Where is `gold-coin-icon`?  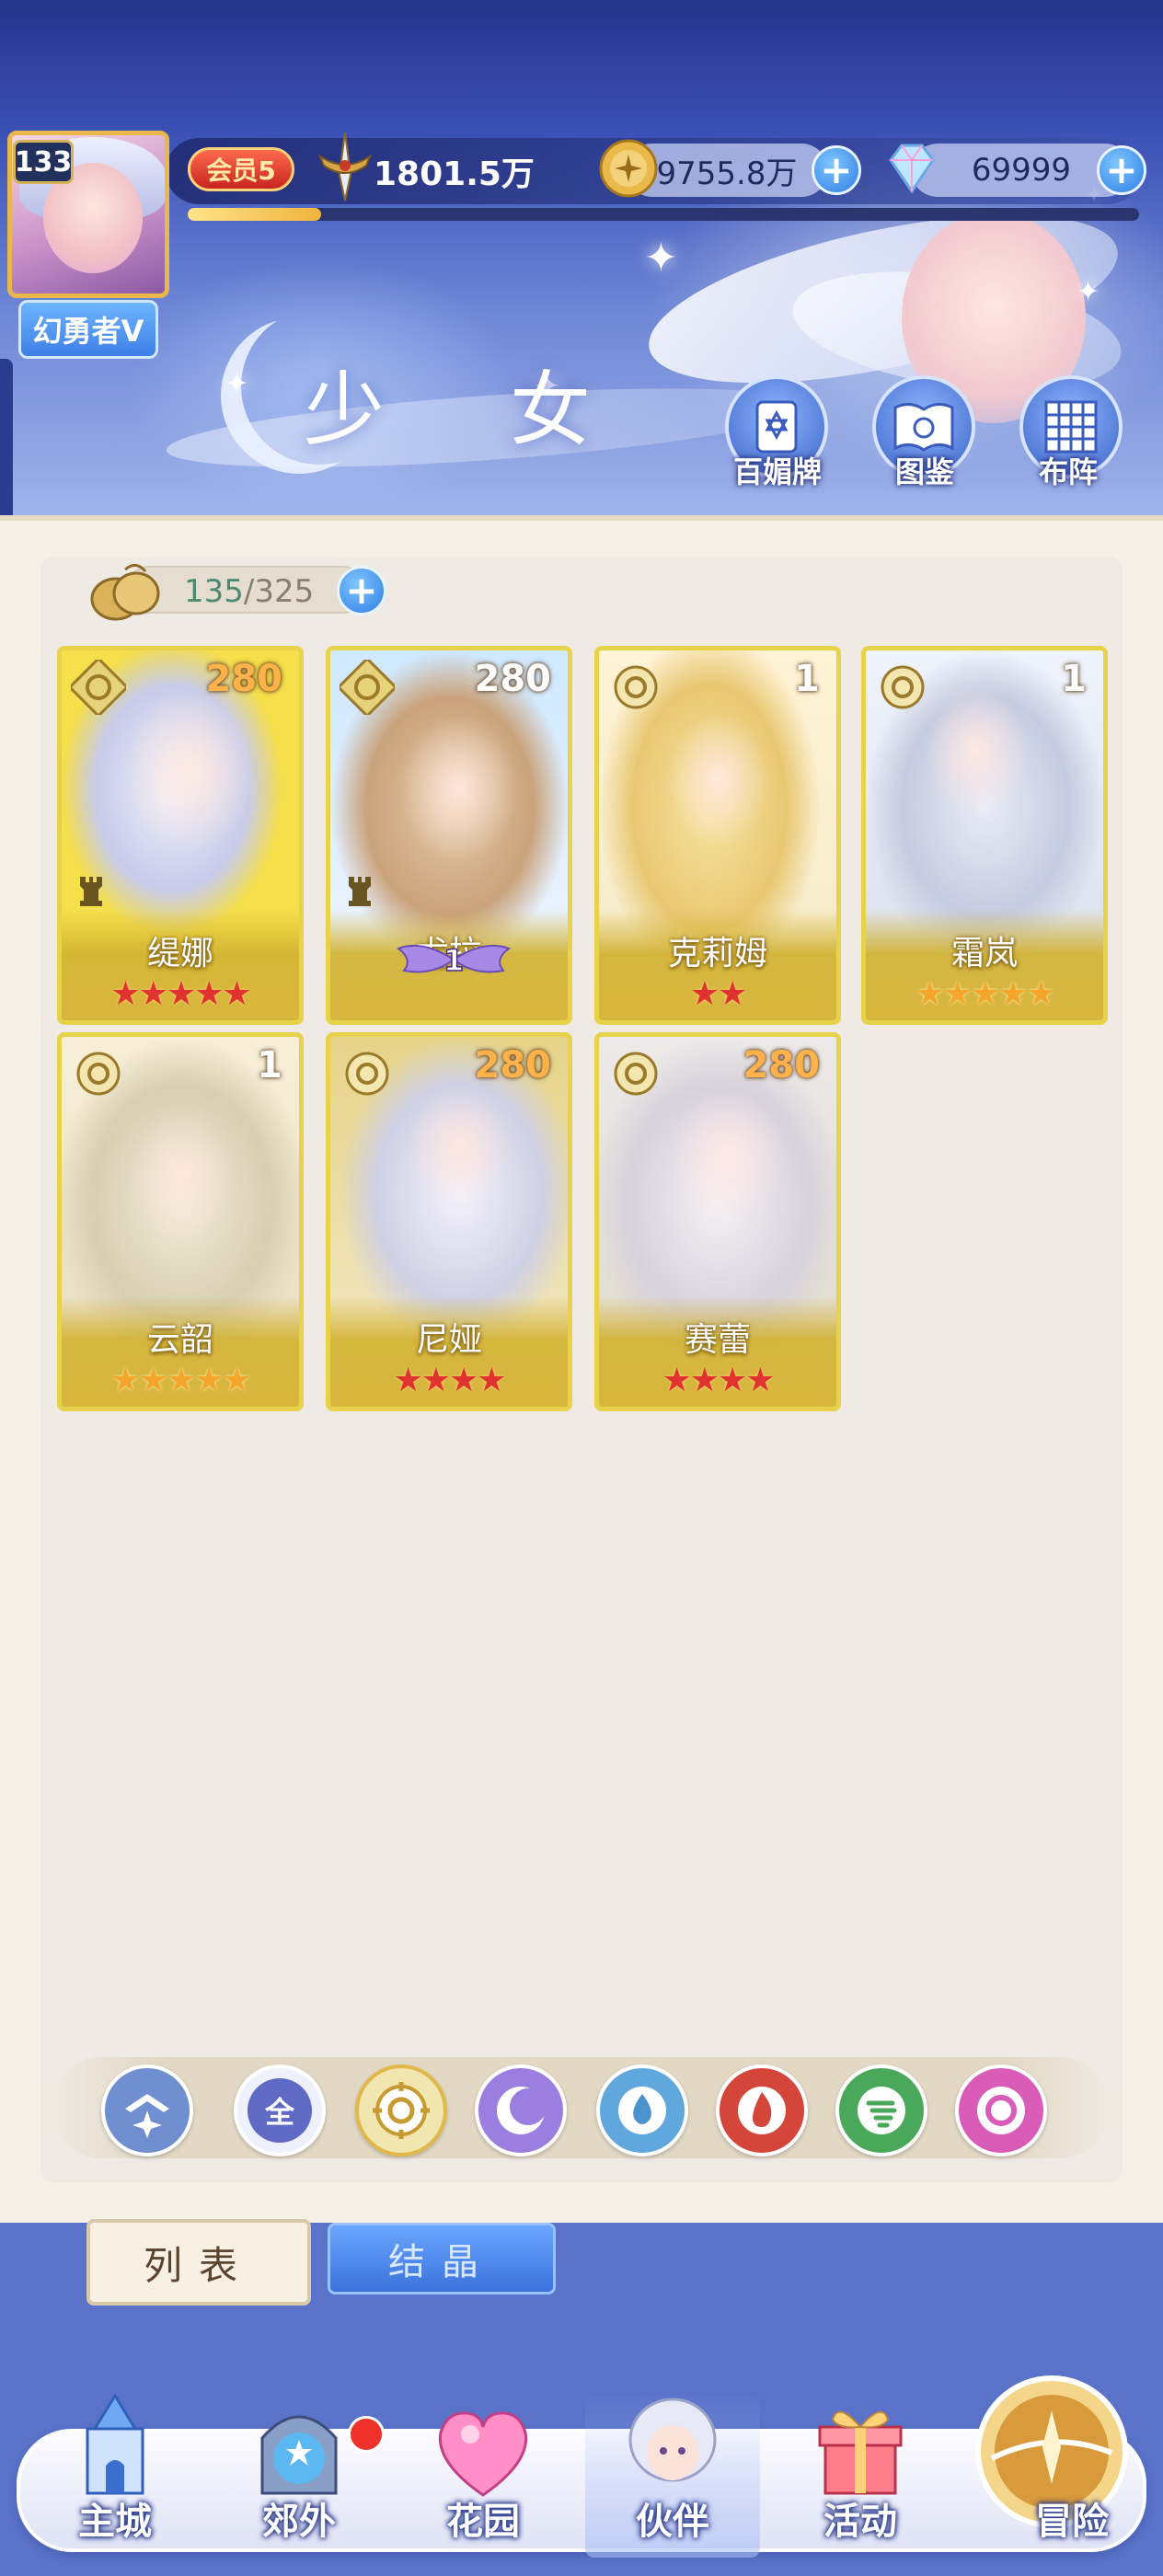 gold-coin-icon is located at coordinates (629, 168).